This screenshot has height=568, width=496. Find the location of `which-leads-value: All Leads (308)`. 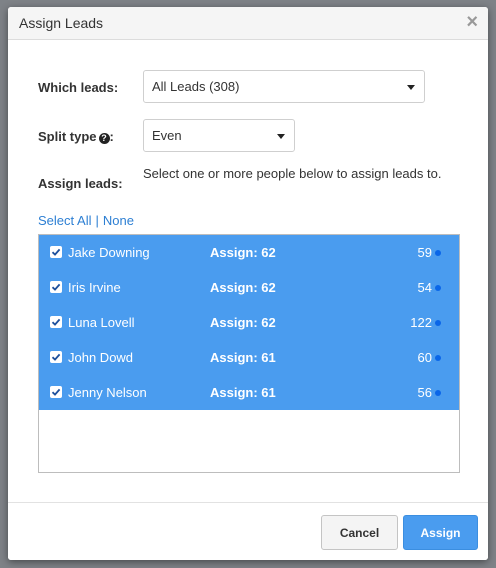

which-leads-value: All Leads (308) is located at coordinates (196, 86).